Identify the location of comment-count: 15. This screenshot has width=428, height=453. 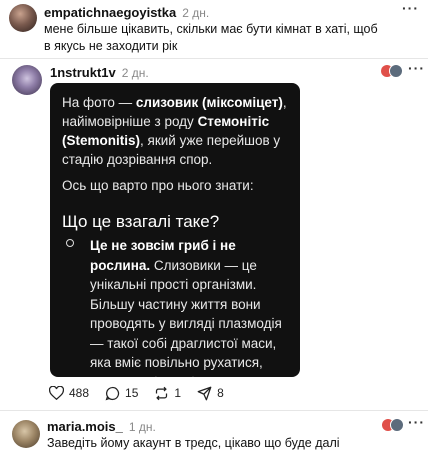
(132, 393).